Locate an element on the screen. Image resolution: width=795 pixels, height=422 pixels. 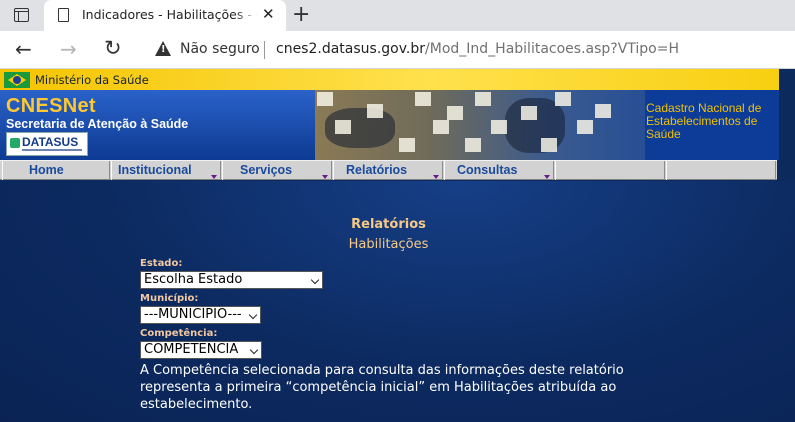
tab-switcher-icon is located at coordinates (21, 15).